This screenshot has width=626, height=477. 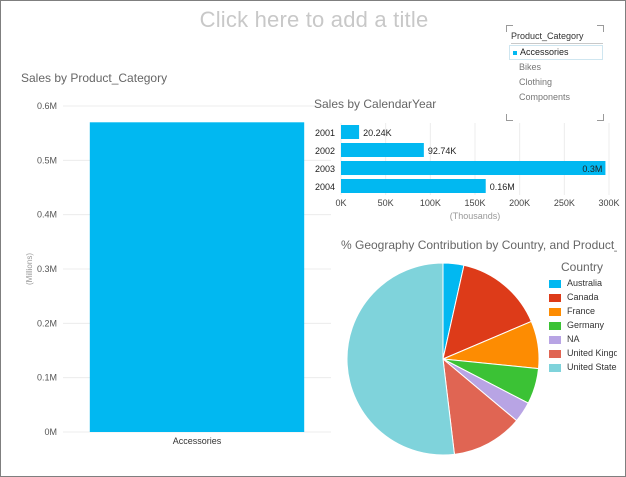 I want to click on y-tick-label: 0.1M, so click(x=47, y=378).